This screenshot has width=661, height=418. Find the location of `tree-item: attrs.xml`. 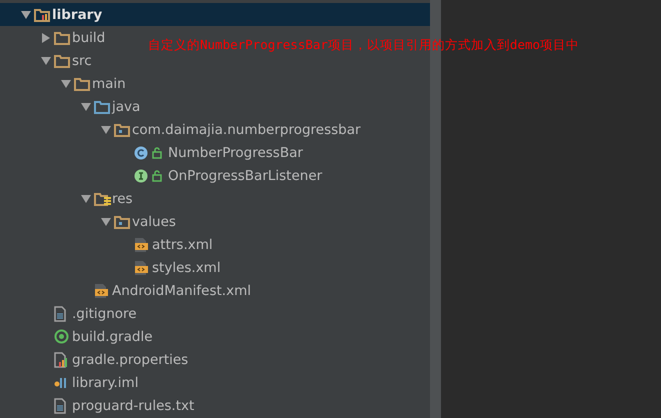

tree-item: attrs.xml is located at coordinates (182, 244).